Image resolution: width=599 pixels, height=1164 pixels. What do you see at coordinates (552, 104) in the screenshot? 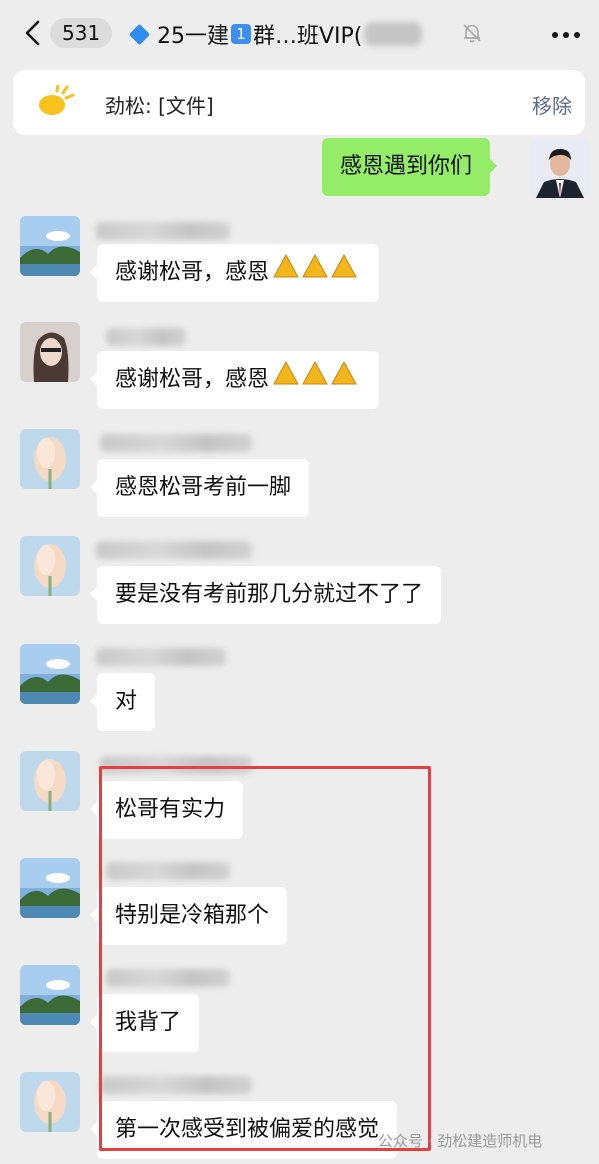
I see `remove-pin-button: 移除` at bounding box center [552, 104].